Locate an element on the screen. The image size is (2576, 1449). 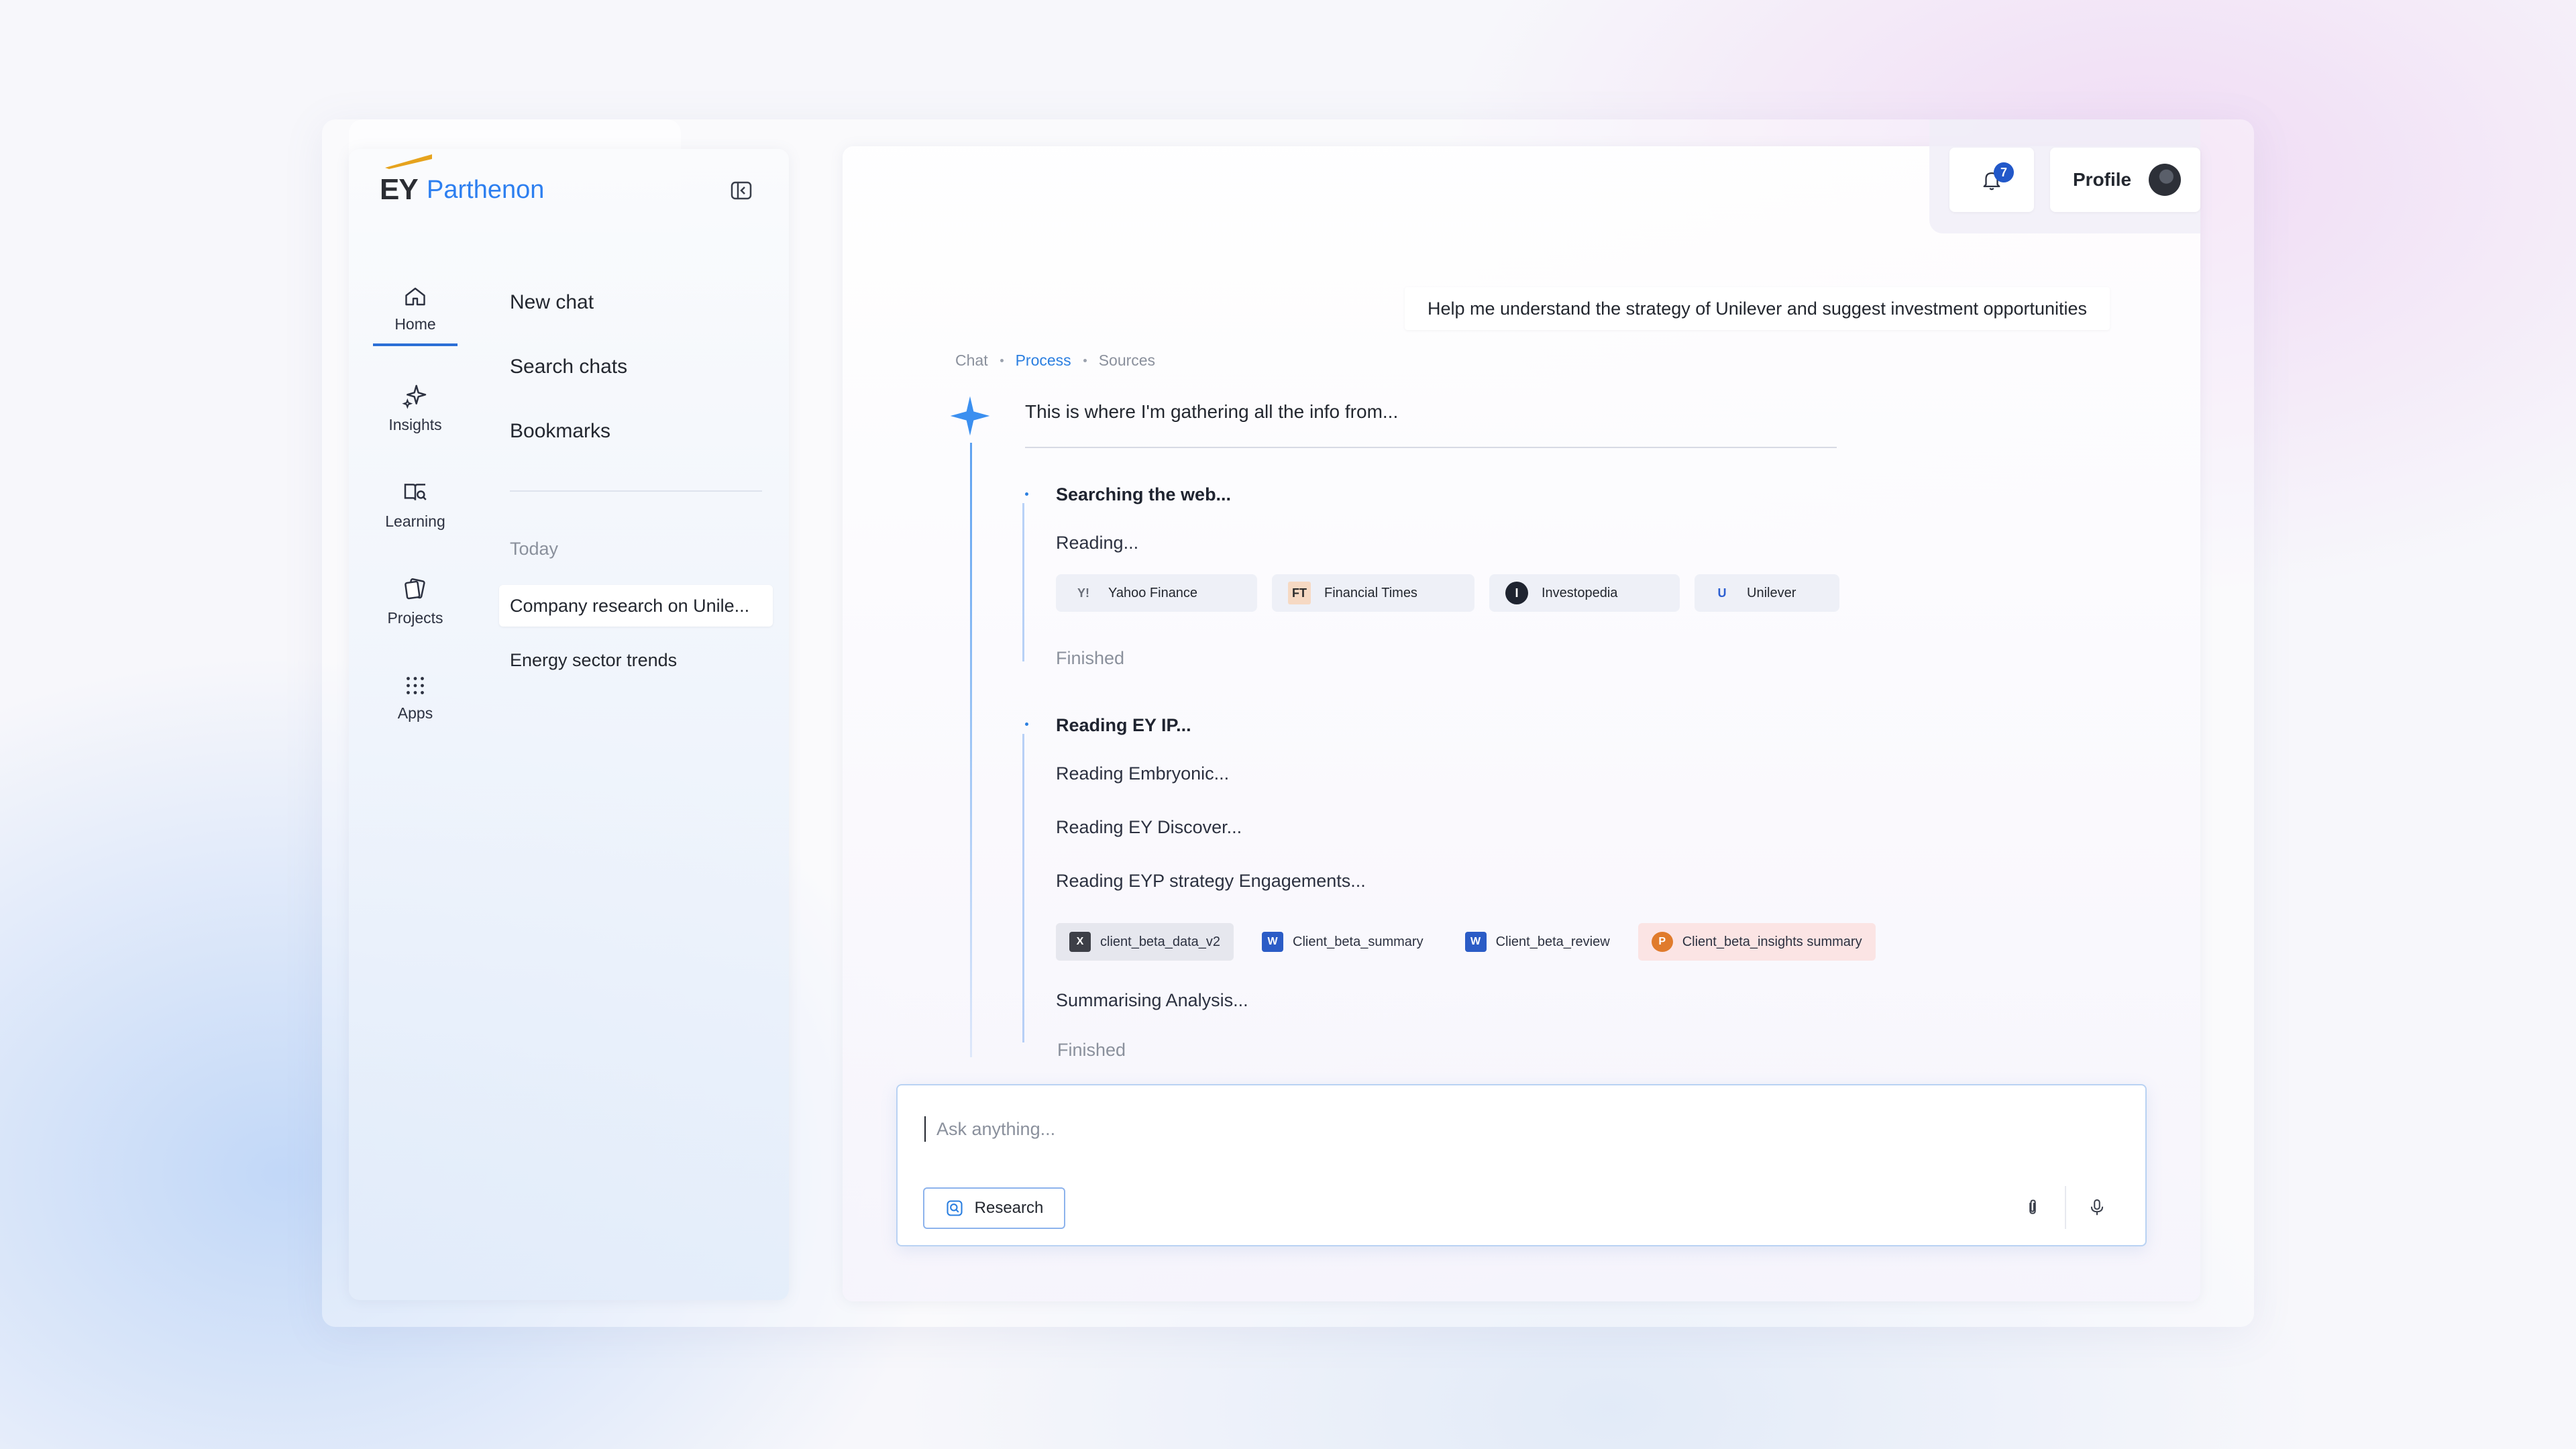
cards-icon is located at coordinates (415, 588).